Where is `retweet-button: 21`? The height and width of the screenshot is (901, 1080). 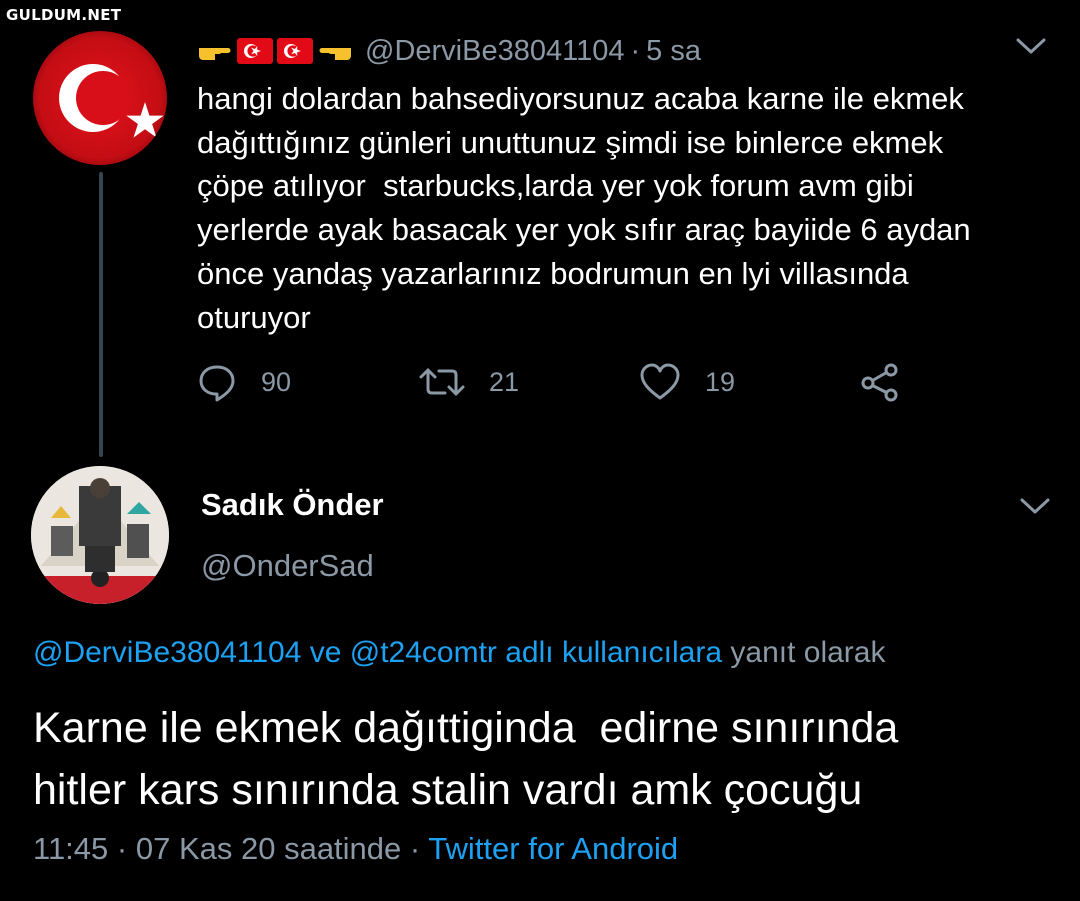
retweet-button: 21 is located at coordinates (469, 382).